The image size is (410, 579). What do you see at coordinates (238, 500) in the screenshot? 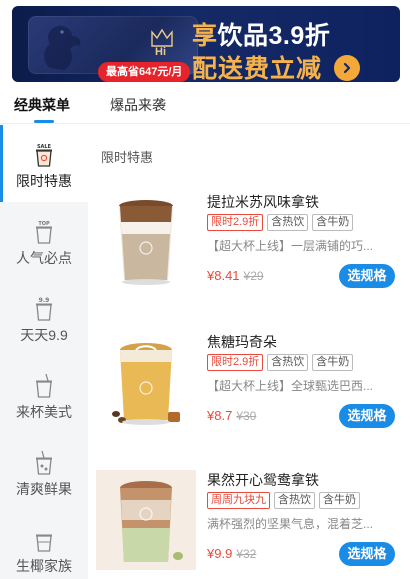
I see `promo-tag: 周周九块九` at bounding box center [238, 500].